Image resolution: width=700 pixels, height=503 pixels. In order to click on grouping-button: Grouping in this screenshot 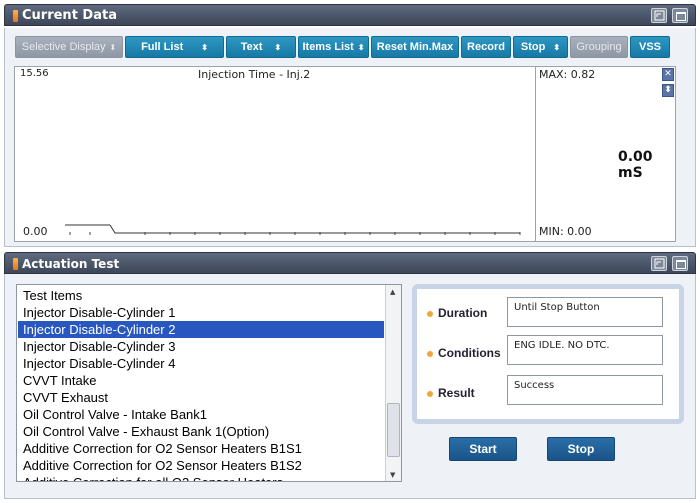, I will do `click(599, 47)`.